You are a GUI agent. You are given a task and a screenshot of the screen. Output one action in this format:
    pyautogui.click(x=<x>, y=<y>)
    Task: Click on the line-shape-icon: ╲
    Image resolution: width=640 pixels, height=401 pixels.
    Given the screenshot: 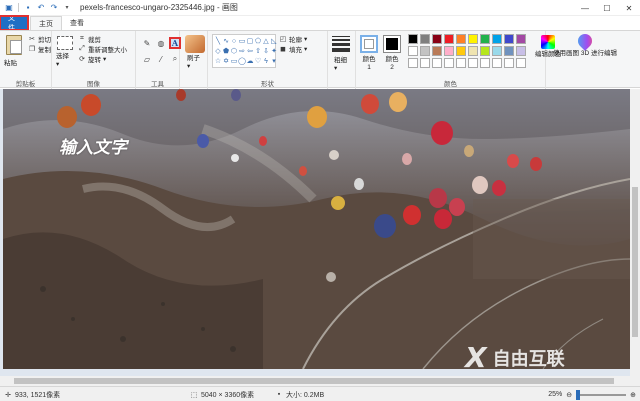 What is the action you would take?
    pyautogui.click(x=218, y=41)
    